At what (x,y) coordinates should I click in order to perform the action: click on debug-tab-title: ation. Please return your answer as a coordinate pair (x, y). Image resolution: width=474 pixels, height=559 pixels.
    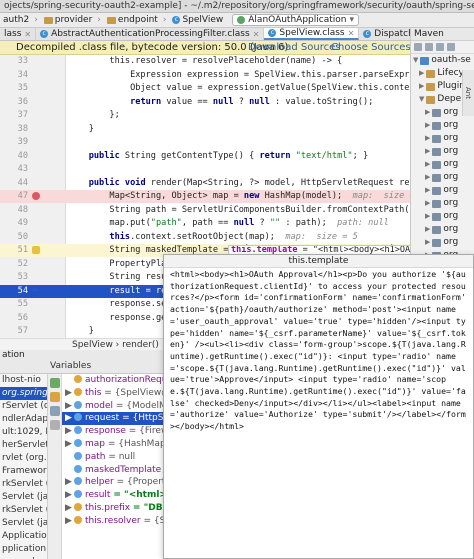
    Looking at the image, I should click on (13, 355).